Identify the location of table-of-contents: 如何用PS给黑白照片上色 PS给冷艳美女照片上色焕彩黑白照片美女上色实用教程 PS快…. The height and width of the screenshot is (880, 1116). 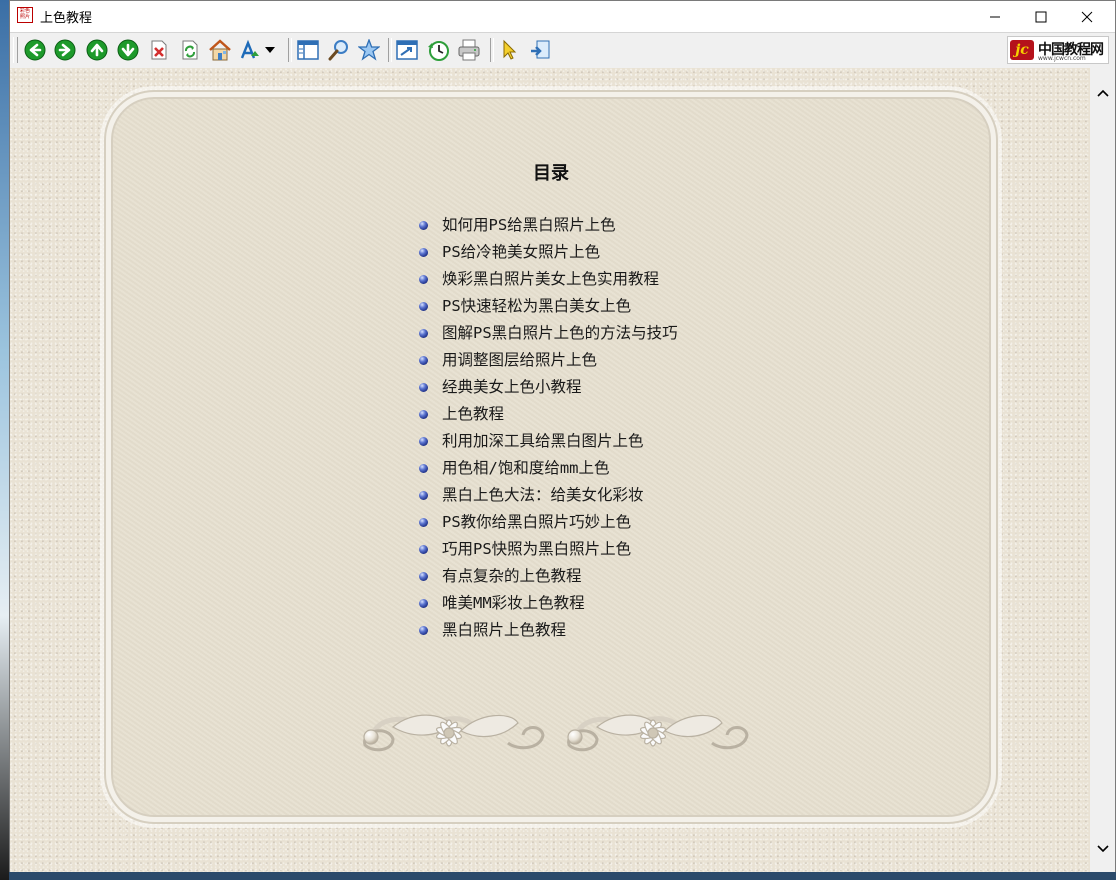
(546, 428).